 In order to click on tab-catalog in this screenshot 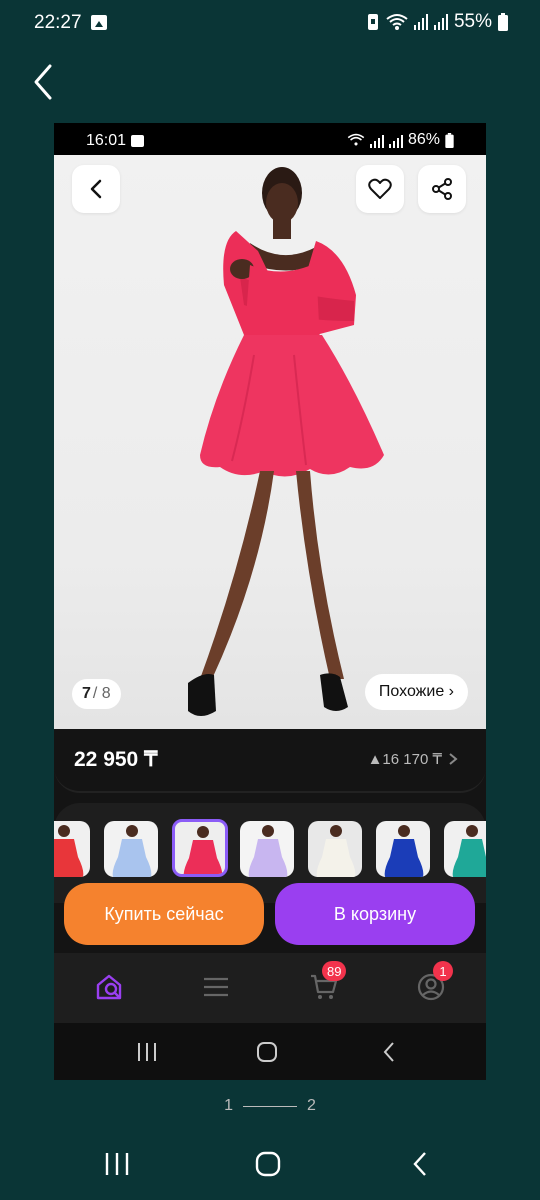, I will do `click(216, 987)`.